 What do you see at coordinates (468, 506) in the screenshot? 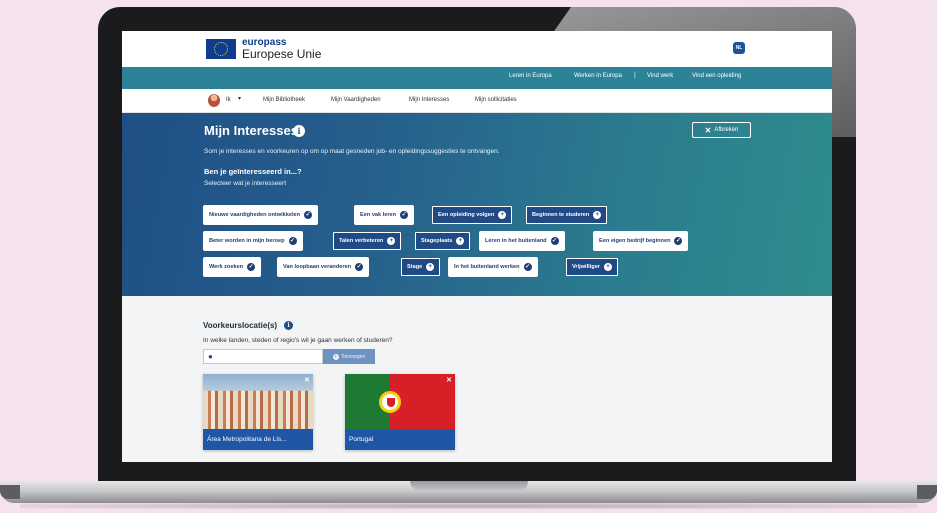
I see `laptop-shadow` at bounding box center [468, 506].